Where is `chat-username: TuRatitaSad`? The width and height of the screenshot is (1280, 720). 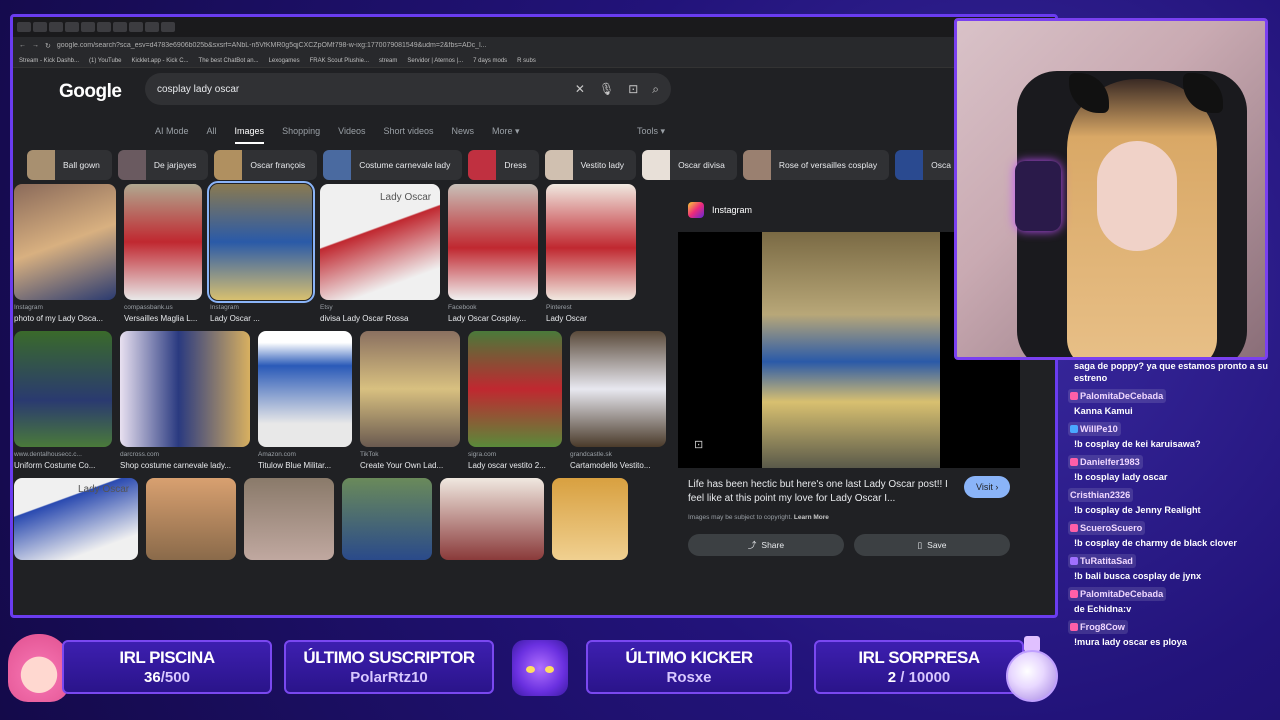
chat-username: TuRatitaSad is located at coordinates (1102, 561).